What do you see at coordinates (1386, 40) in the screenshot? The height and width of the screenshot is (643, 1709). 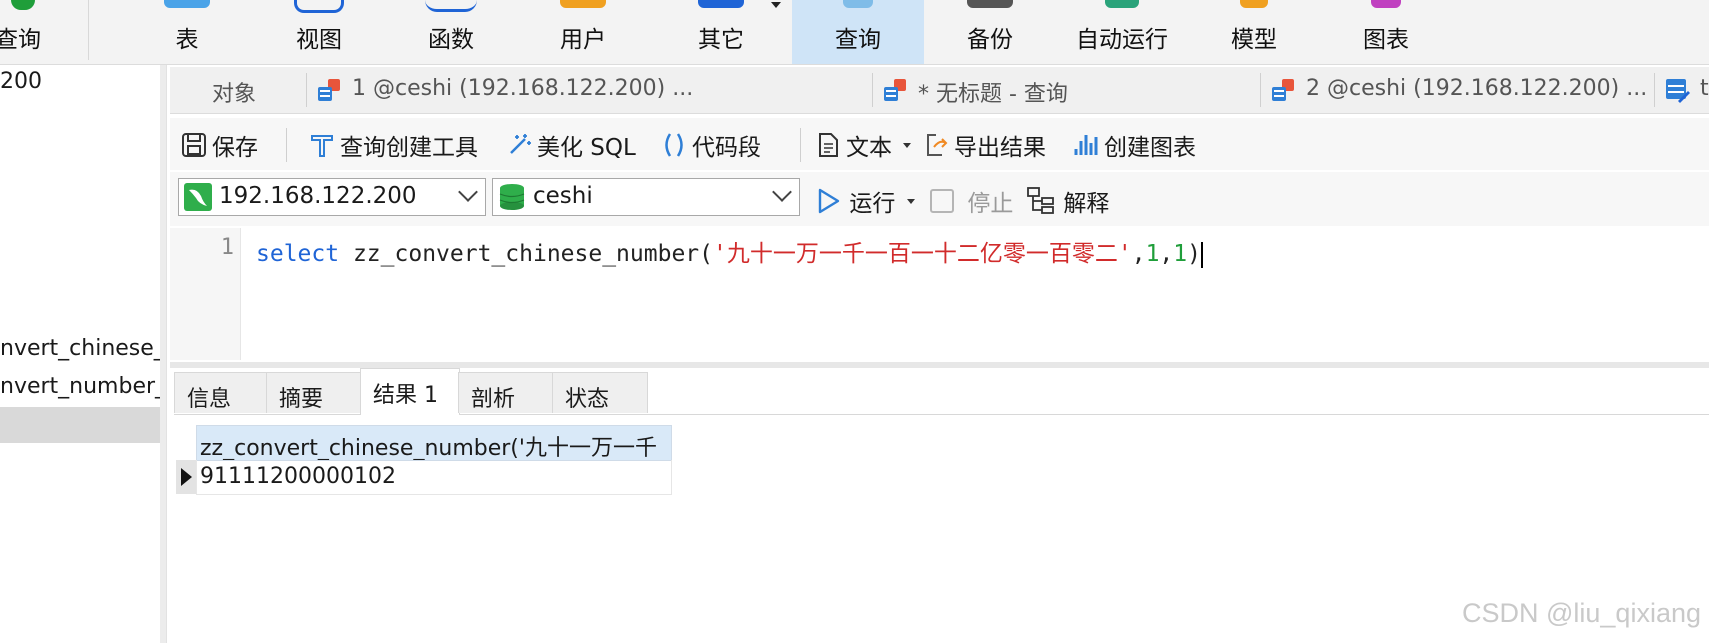 I see `ribbon-chart-label: 图表` at bounding box center [1386, 40].